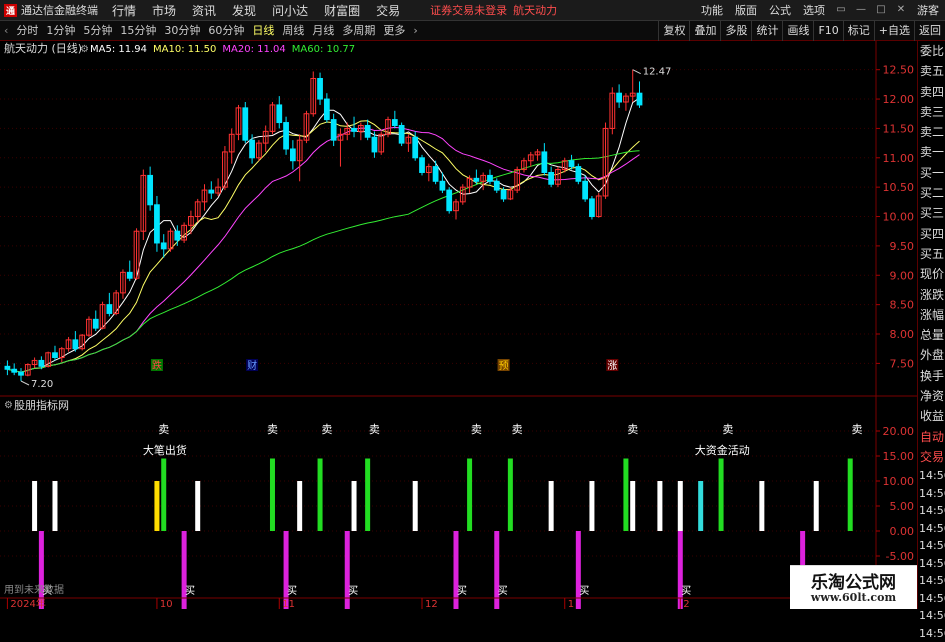  I want to click on sidebar-item: 换手, so click(931, 376).